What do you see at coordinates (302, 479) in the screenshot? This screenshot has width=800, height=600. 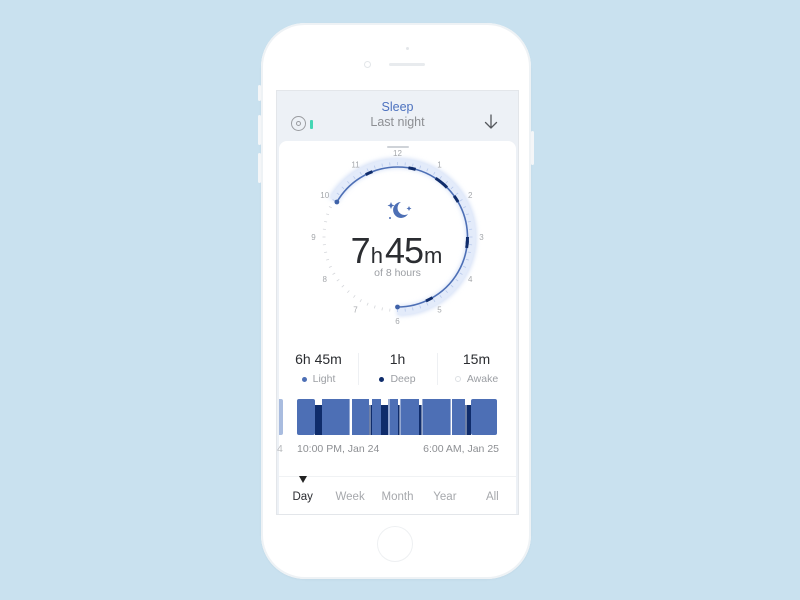 I see `active-caret-icon` at bounding box center [302, 479].